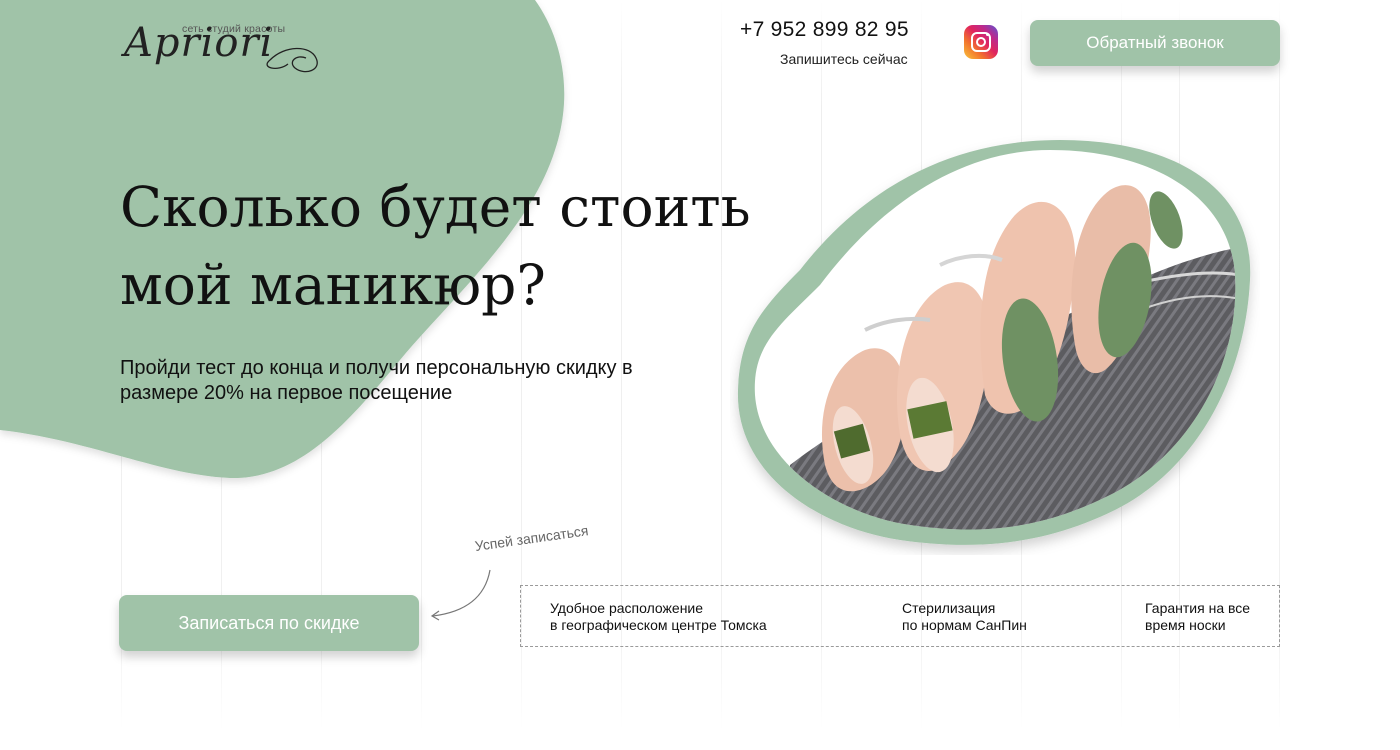  What do you see at coordinates (824, 30) in the screenshot?
I see `phone-number: +7 952 899 82 95` at bounding box center [824, 30].